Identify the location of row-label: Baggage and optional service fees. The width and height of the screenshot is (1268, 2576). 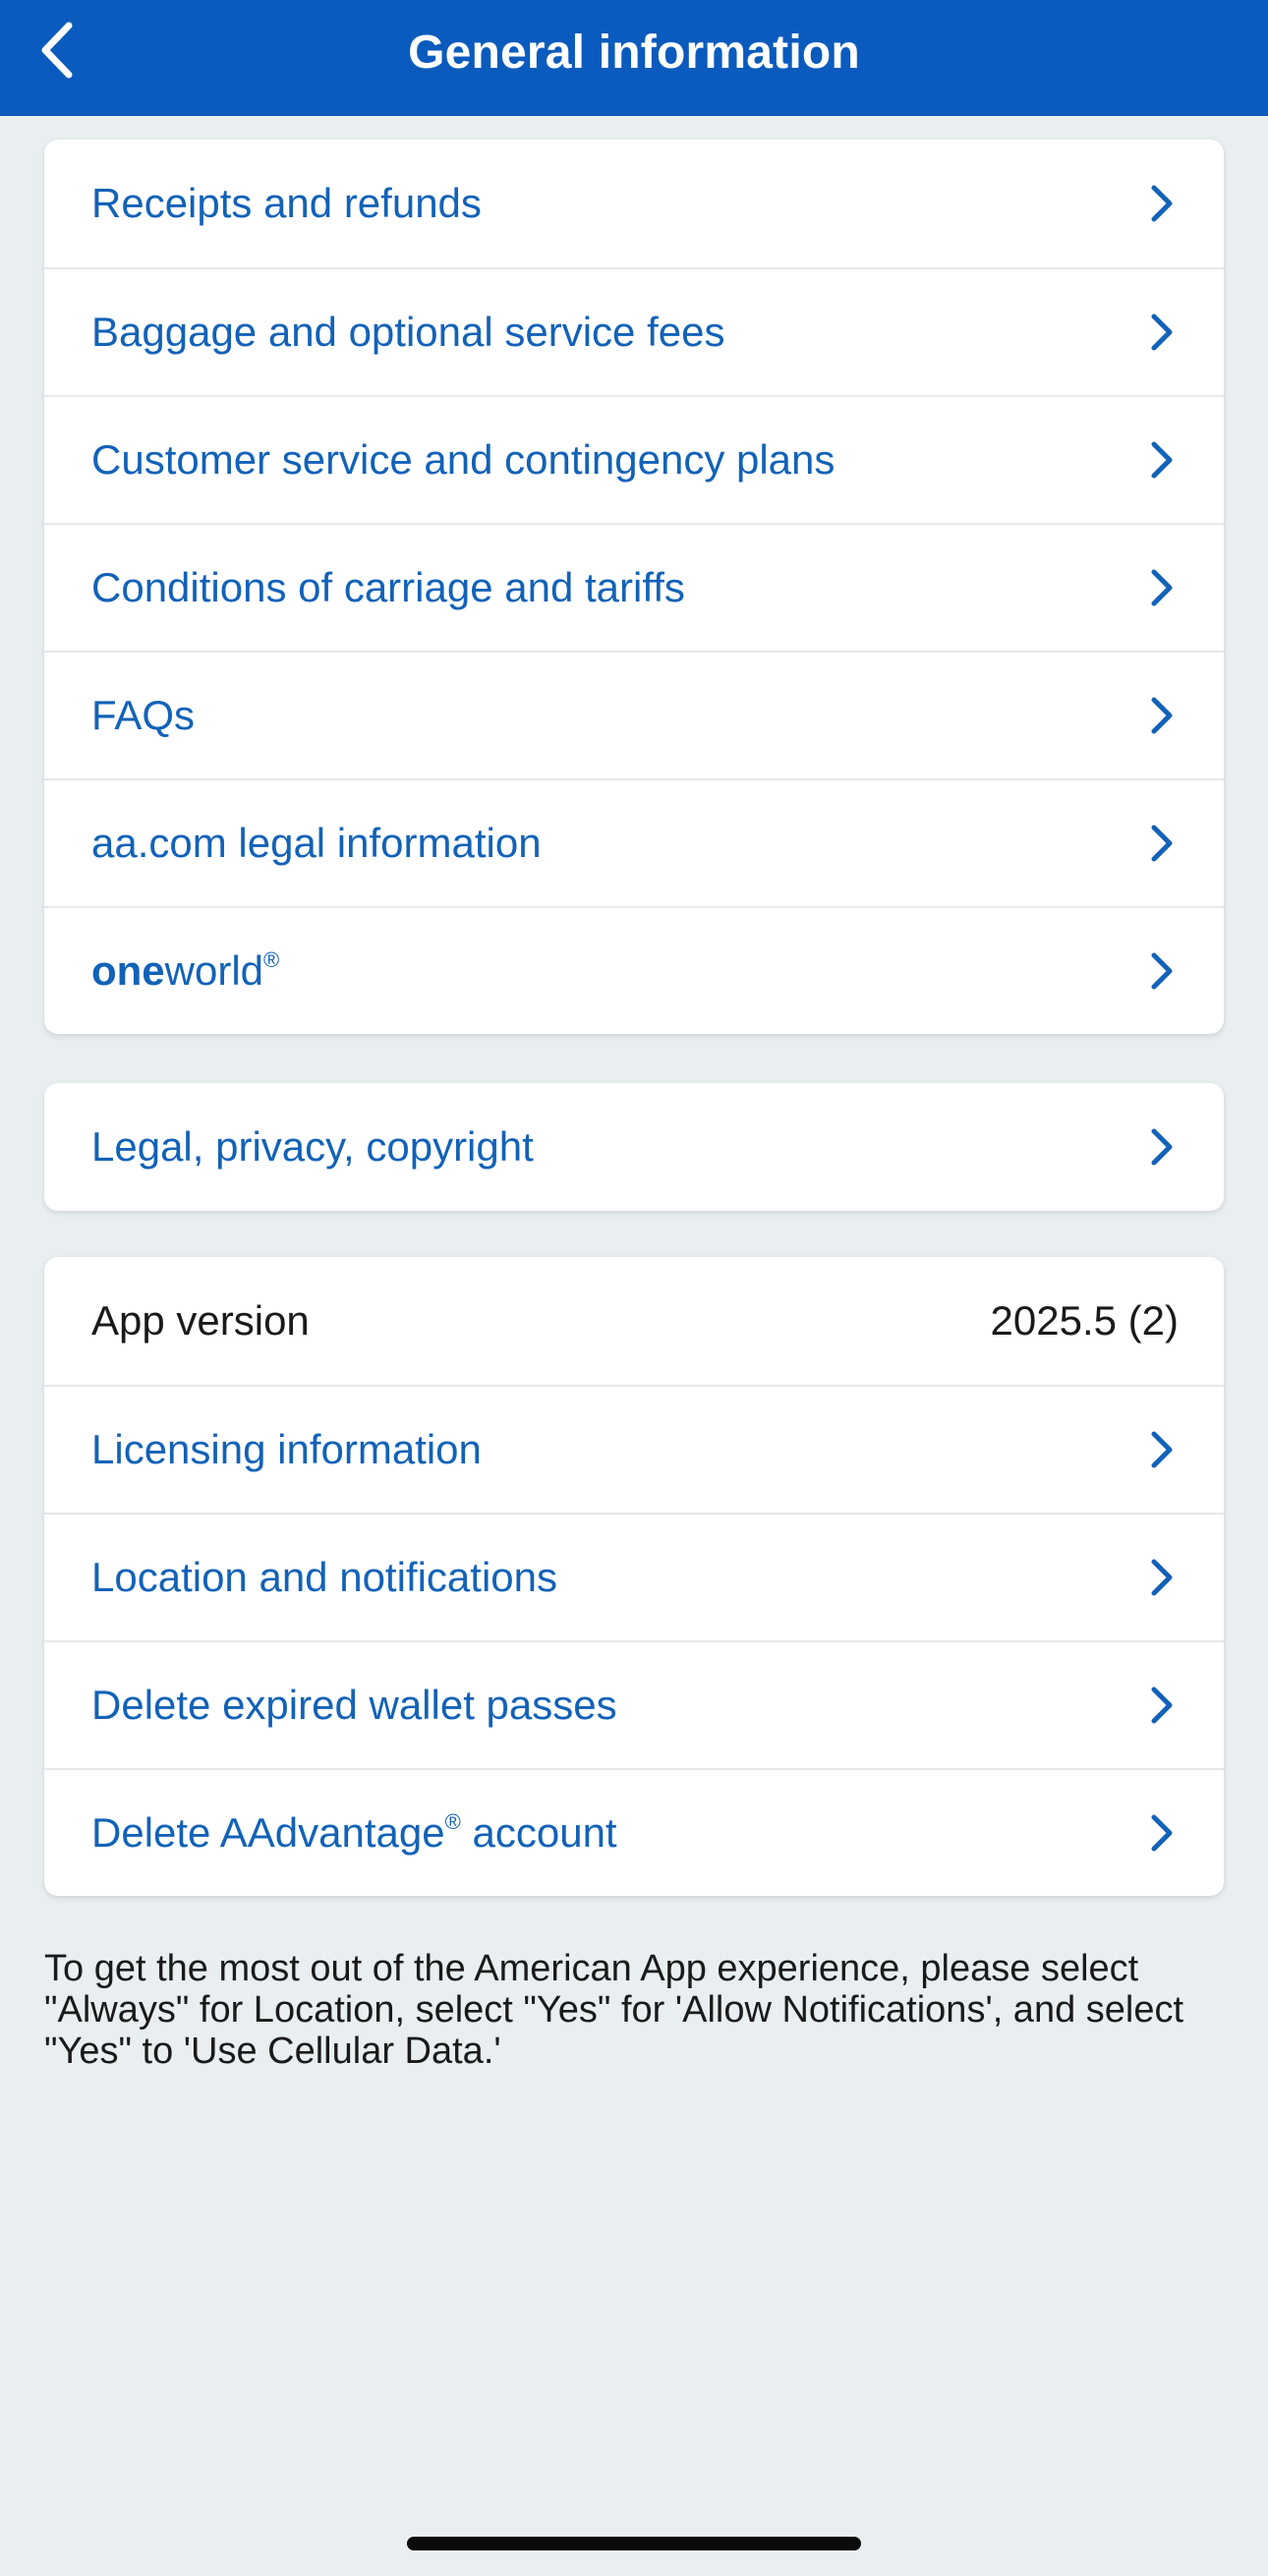
(408, 332).